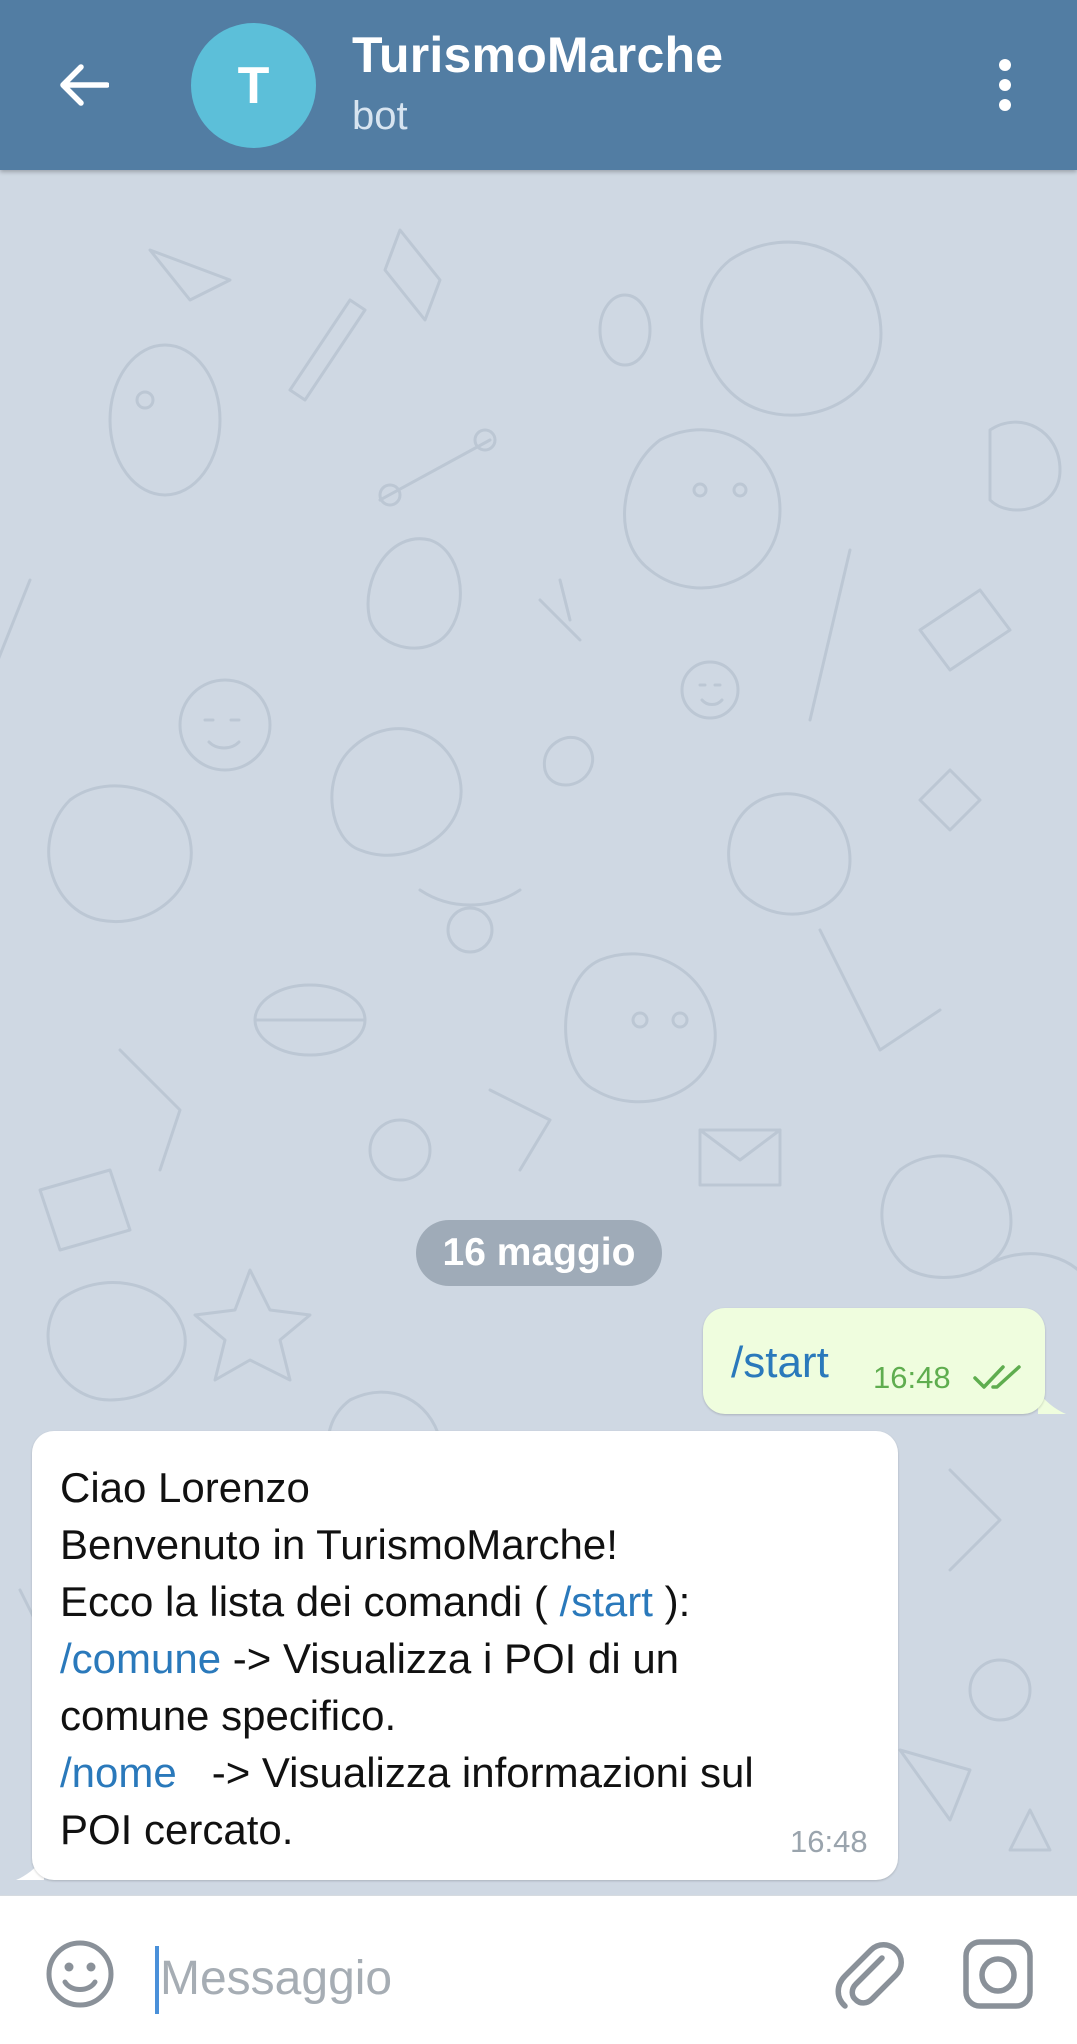 Image resolution: width=1077 pixels, height=2044 pixels. I want to click on smiley-icon, so click(80, 1974).